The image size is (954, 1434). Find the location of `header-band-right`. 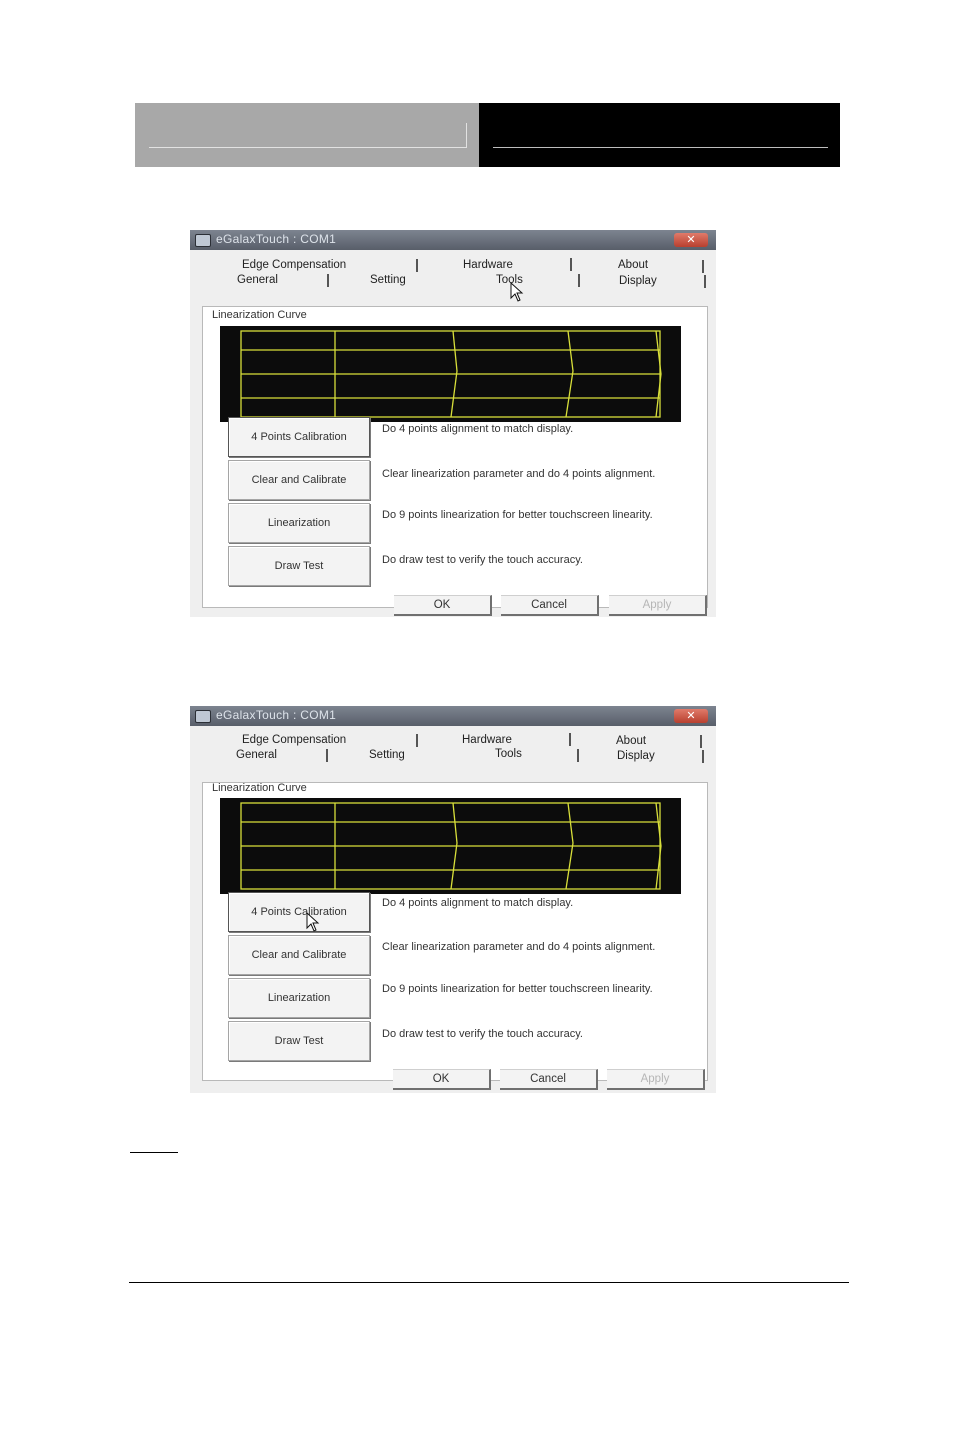

header-band-right is located at coordinates (659, 135).